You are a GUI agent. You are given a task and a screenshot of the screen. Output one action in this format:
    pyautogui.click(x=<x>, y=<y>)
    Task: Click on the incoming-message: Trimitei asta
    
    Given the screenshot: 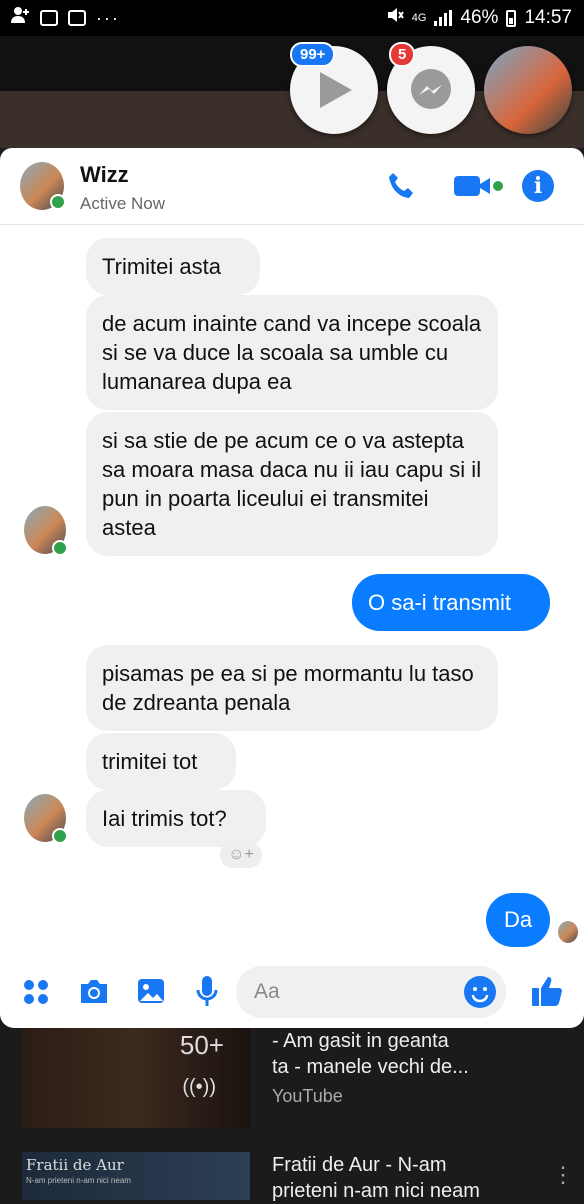 What is the action you would take?
    pyautogui.click(x=173, y=266)
    